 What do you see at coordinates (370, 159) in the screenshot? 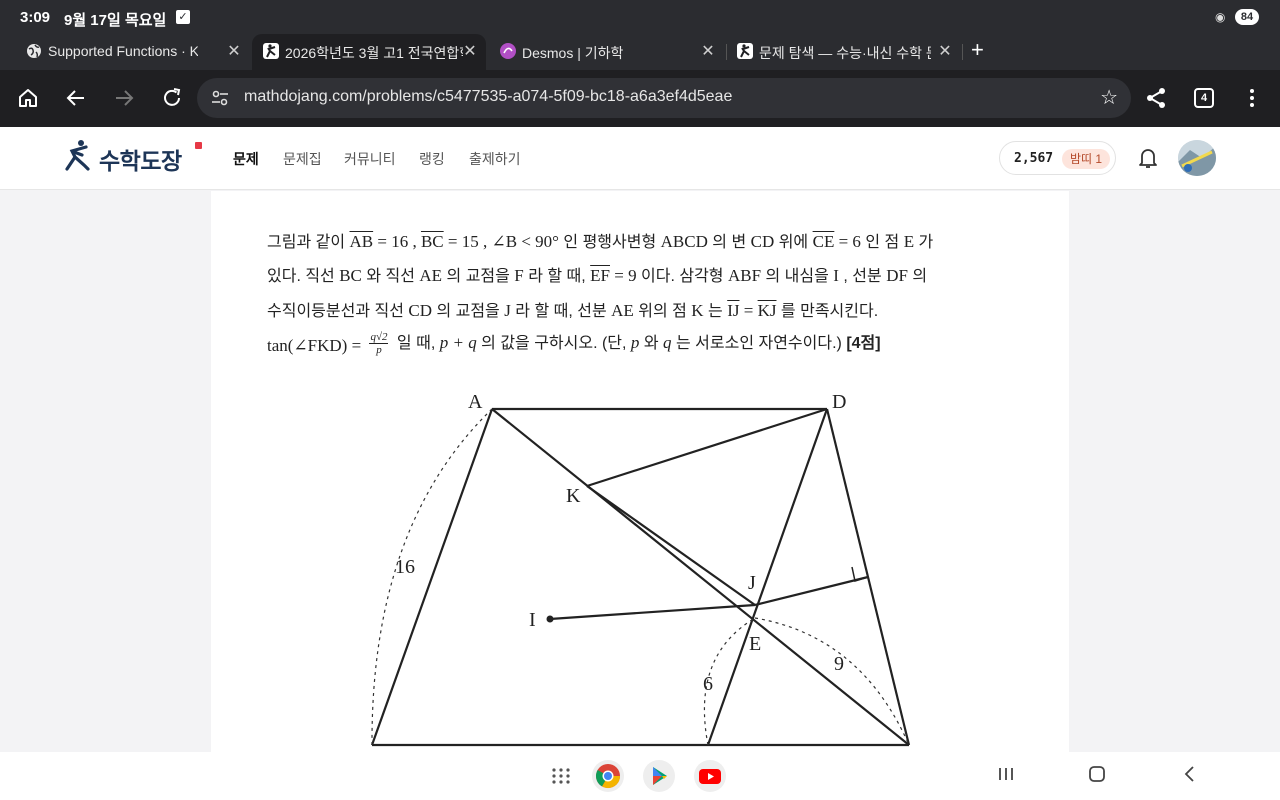
I see `nav-community: 커뮤니티` at bounding box center [370, 159].